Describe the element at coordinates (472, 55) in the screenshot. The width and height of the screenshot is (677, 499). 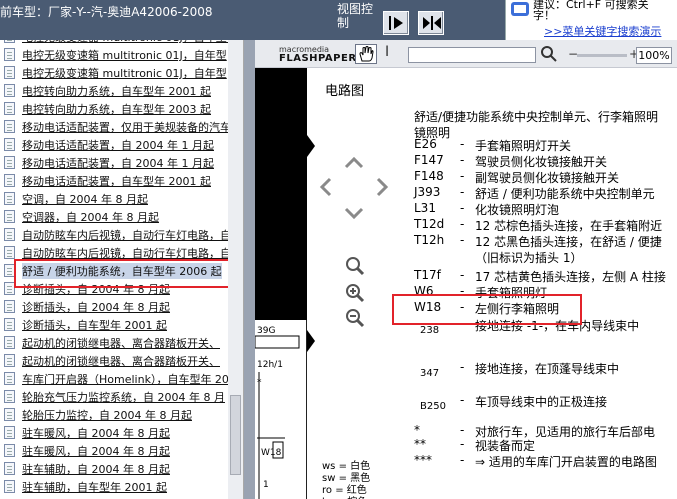
I see `search-input` at that location.